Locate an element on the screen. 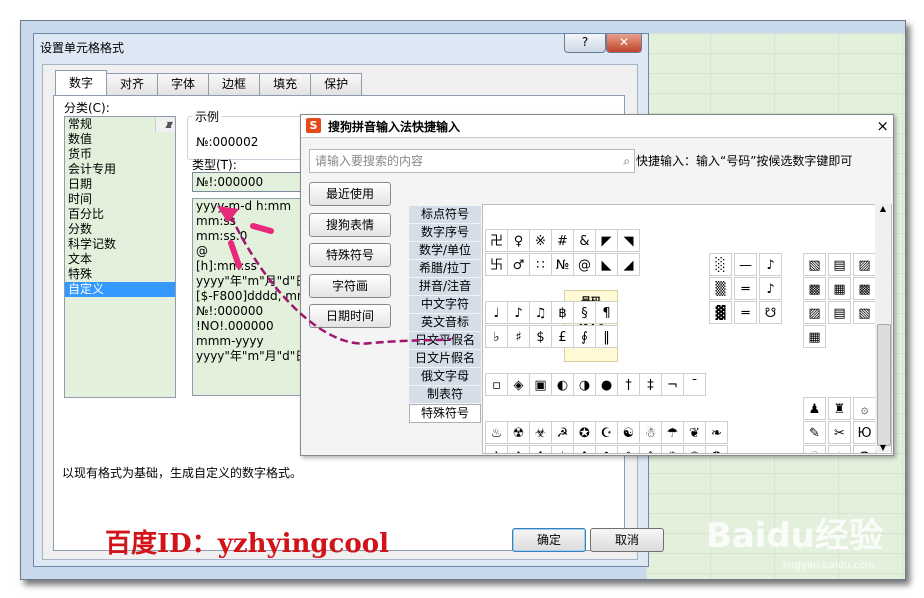  author-watermark: 百度ID：yzhyingcool is located at coordinates (247, 544).